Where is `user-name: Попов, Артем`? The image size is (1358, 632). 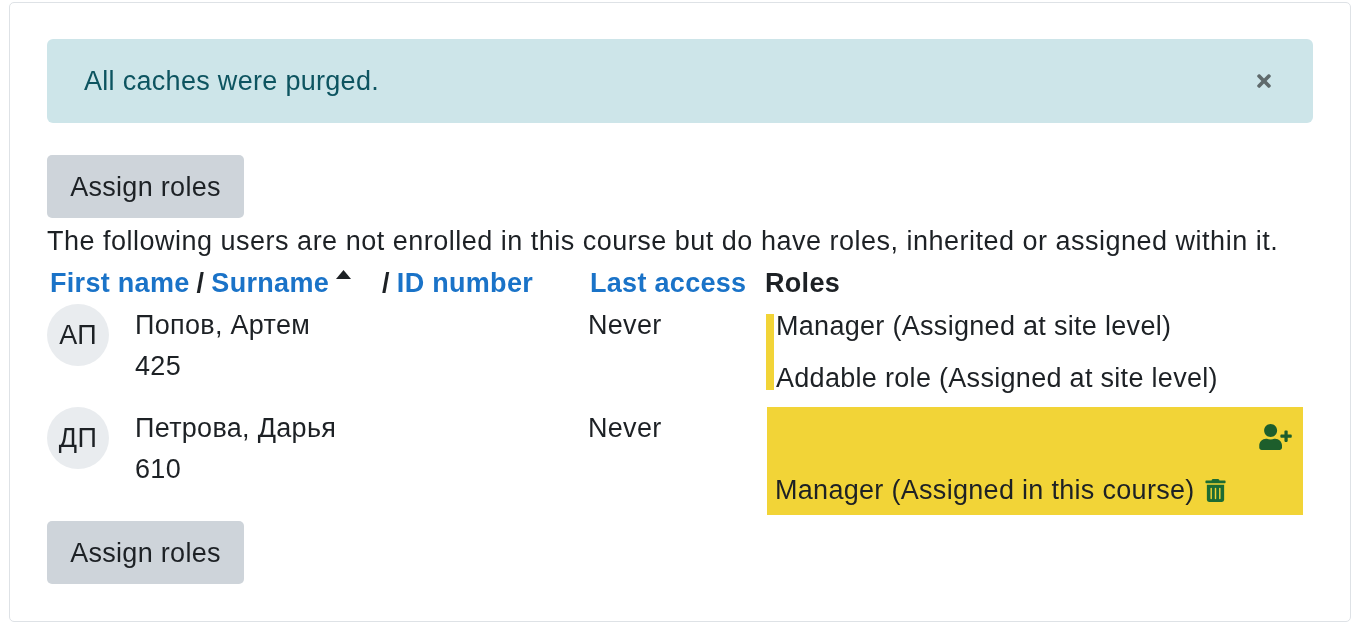 user-name: Попов, Артем is located at coordinates (223, 325).